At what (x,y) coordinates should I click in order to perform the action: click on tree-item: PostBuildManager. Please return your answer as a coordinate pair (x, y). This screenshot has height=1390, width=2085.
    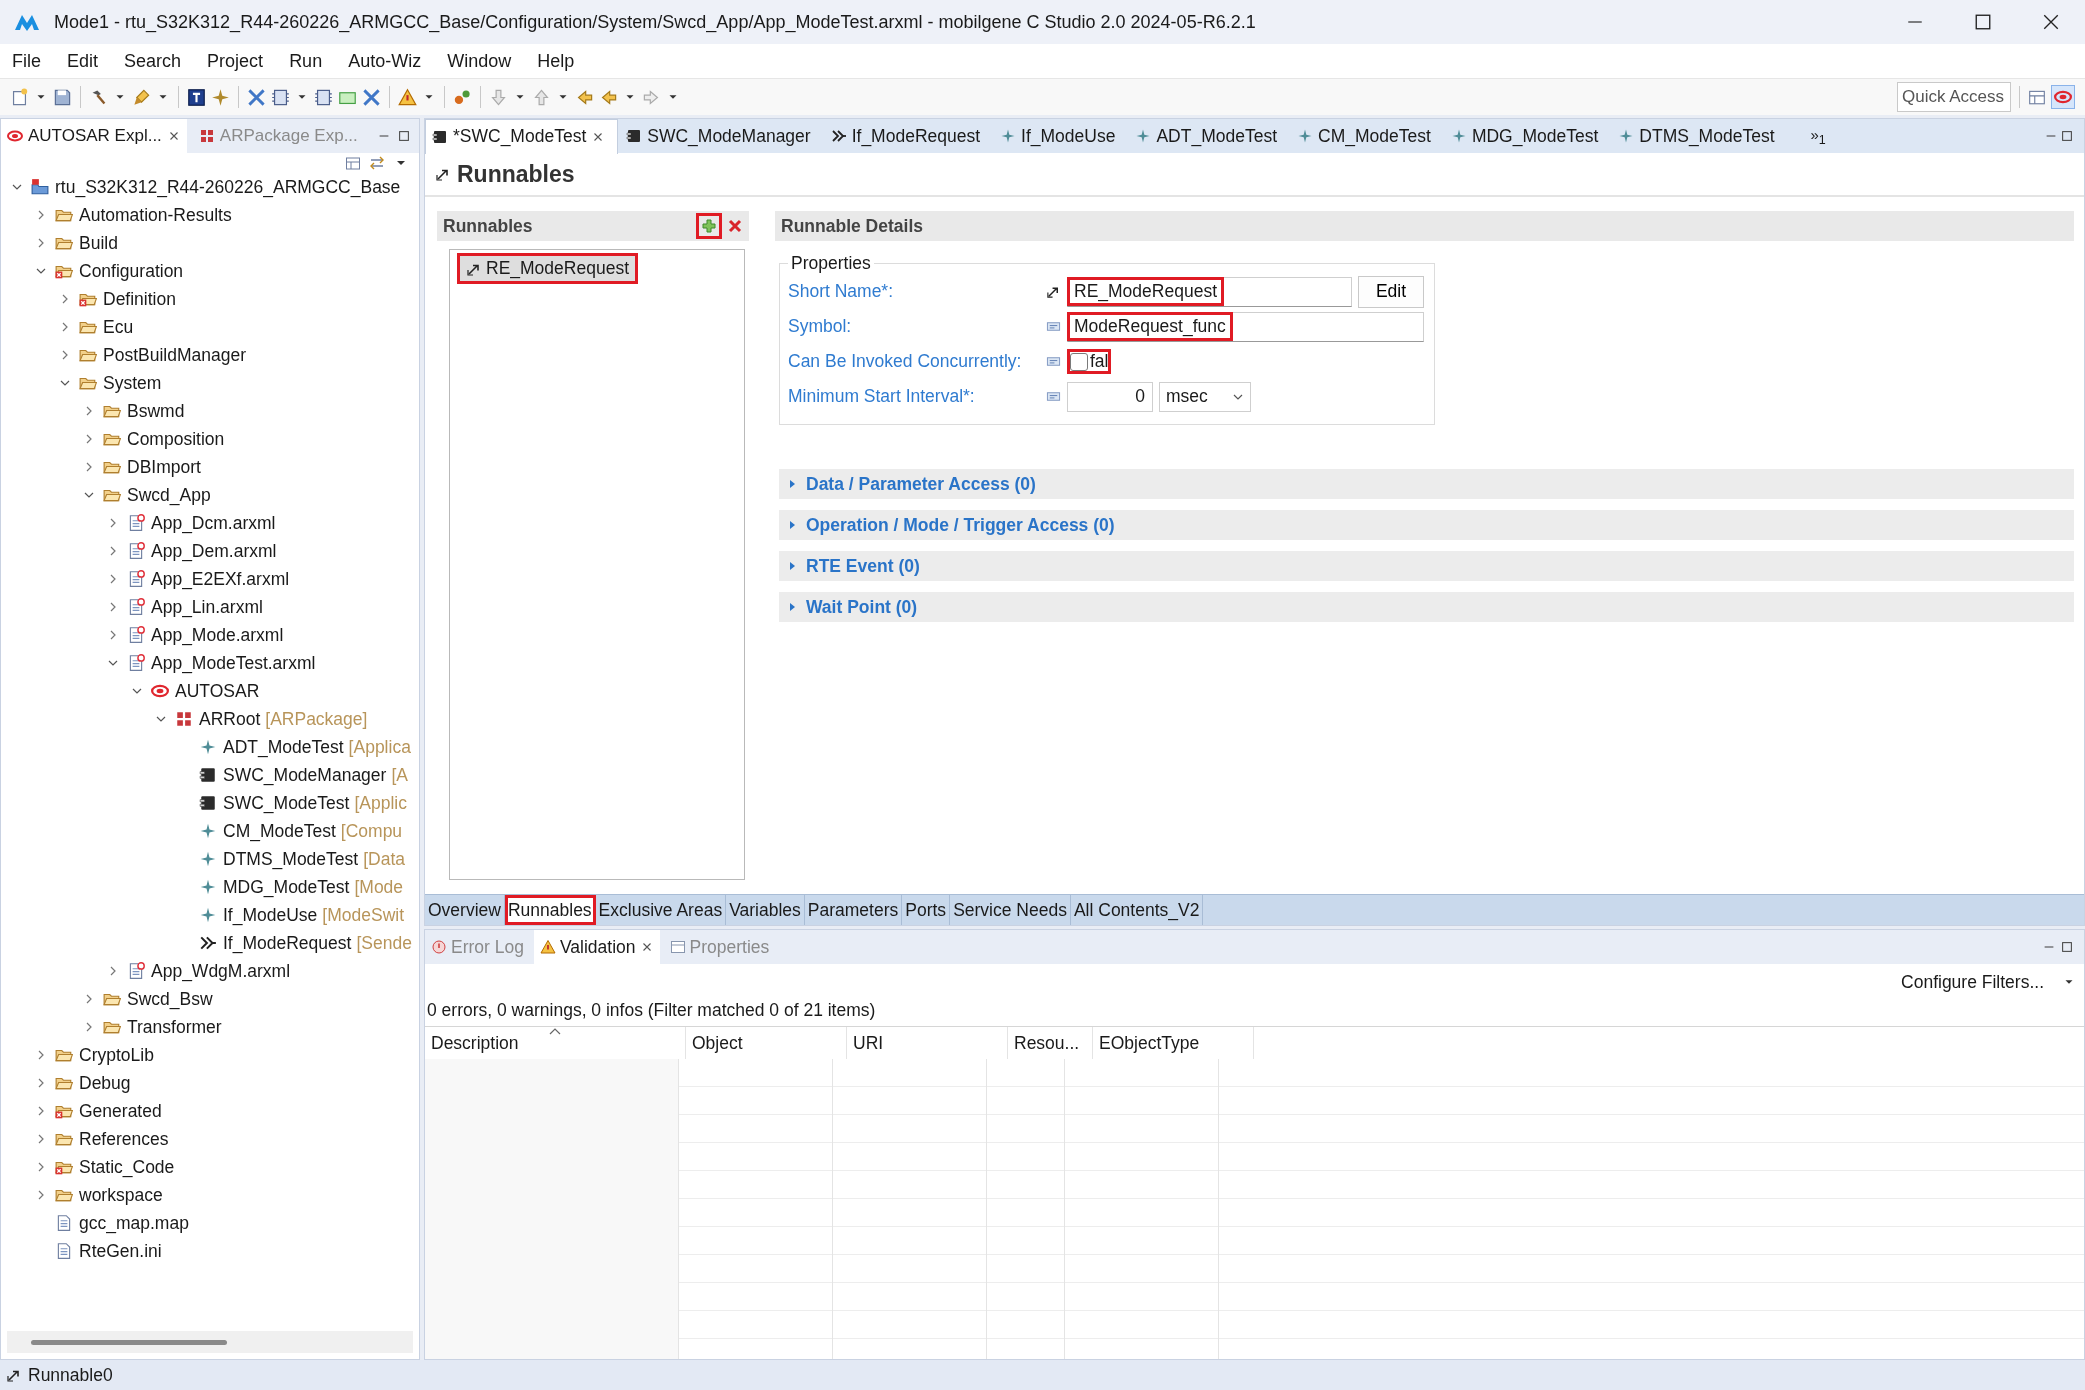
    Looking at the image, I should click on (174, 355).